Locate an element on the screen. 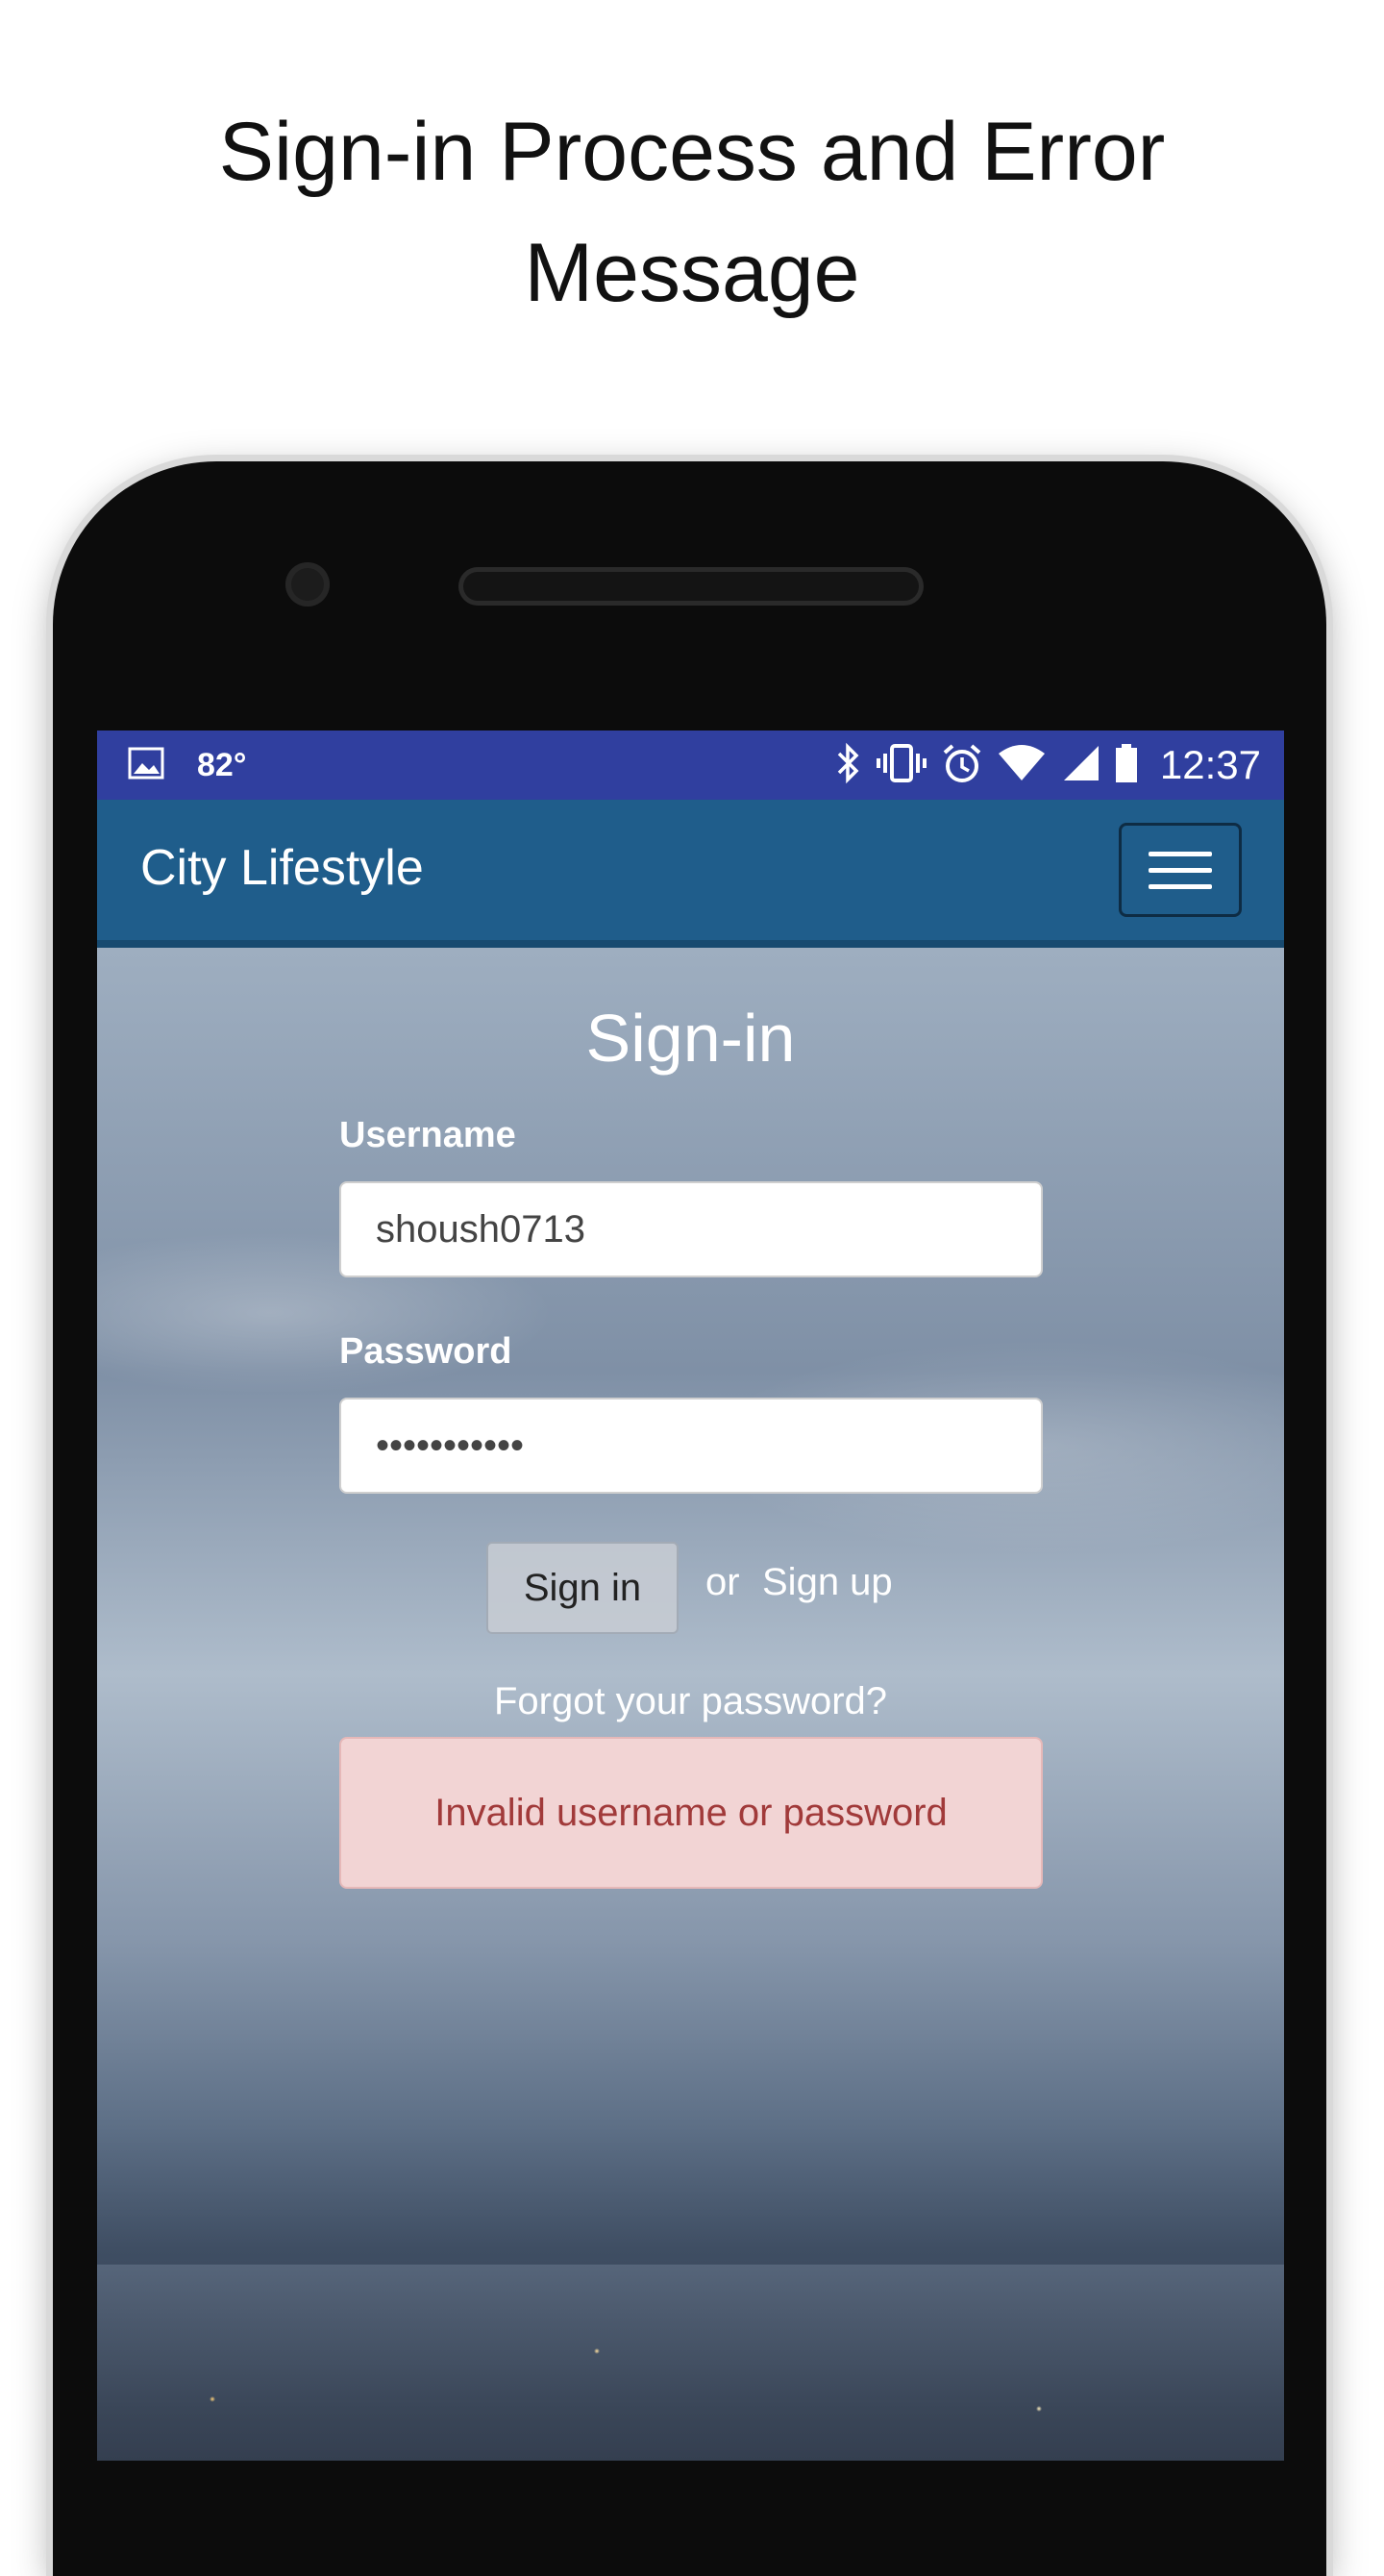  battery-icon is located at coordinates (1126, 765).